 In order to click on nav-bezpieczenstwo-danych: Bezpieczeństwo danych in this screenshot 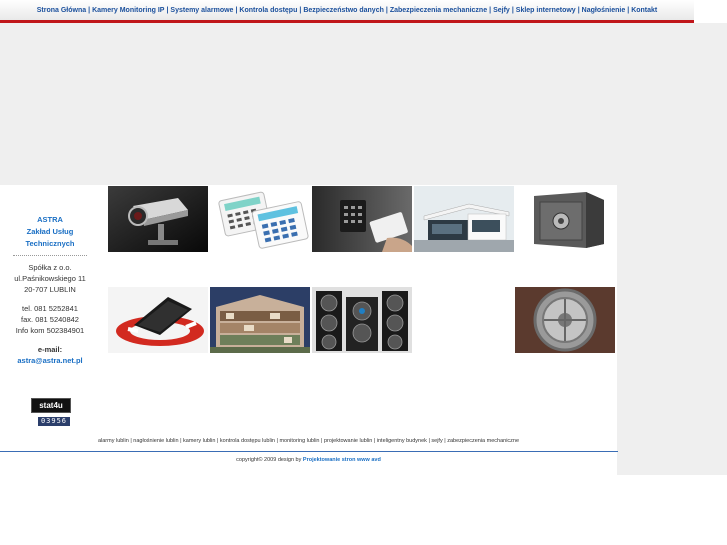, I will do `click(343, 10)`.